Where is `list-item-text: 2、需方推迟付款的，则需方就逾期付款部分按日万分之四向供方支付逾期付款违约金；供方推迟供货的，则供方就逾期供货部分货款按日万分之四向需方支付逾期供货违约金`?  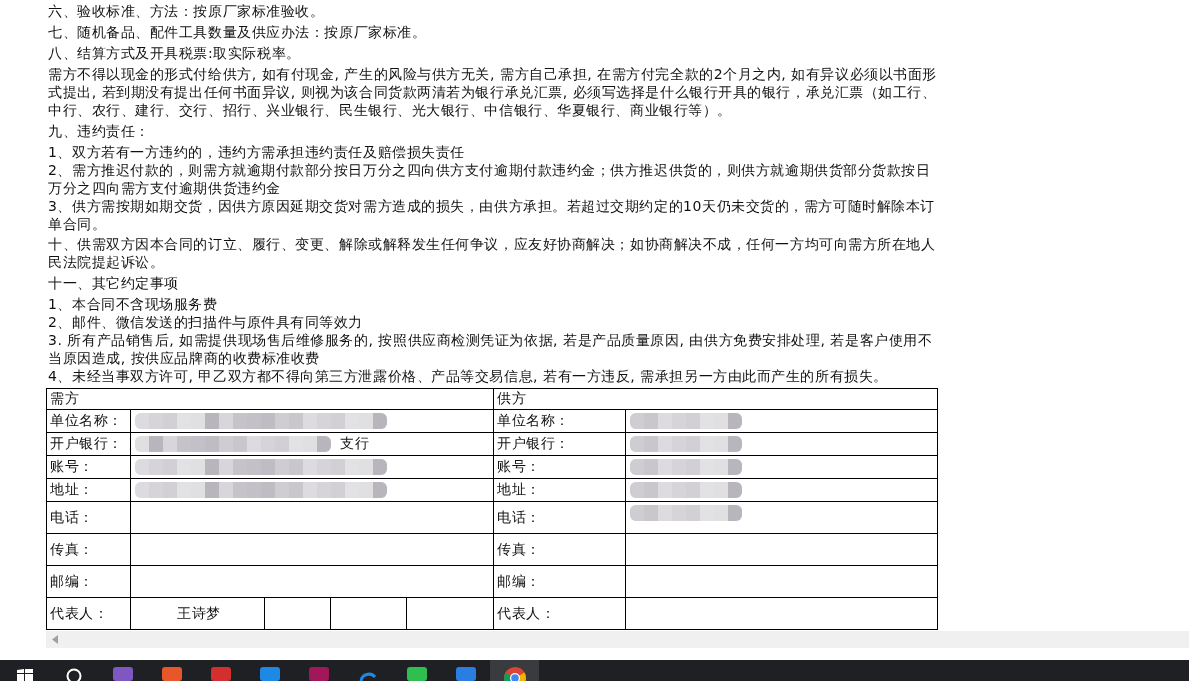
list-item-text: 2、需方推迟付款的，则需方就逾期付款部分按日万分之四向供方支付逾期付款违约金；供方推迟供货的，则供方就逾期供货部分货款按日万分之四向需方支付逾期供货违约金 is located at coordinates (490, 179).